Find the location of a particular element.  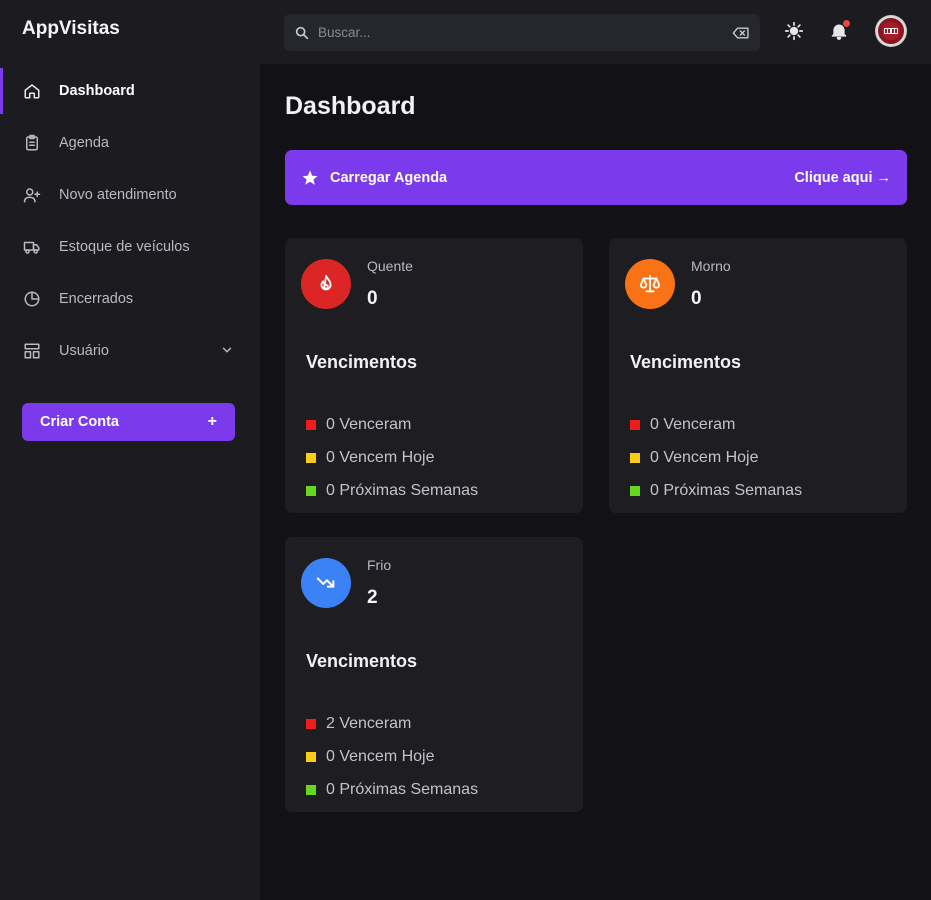

list-item-text: 2 Venceram is located at coordinates (369, 723).